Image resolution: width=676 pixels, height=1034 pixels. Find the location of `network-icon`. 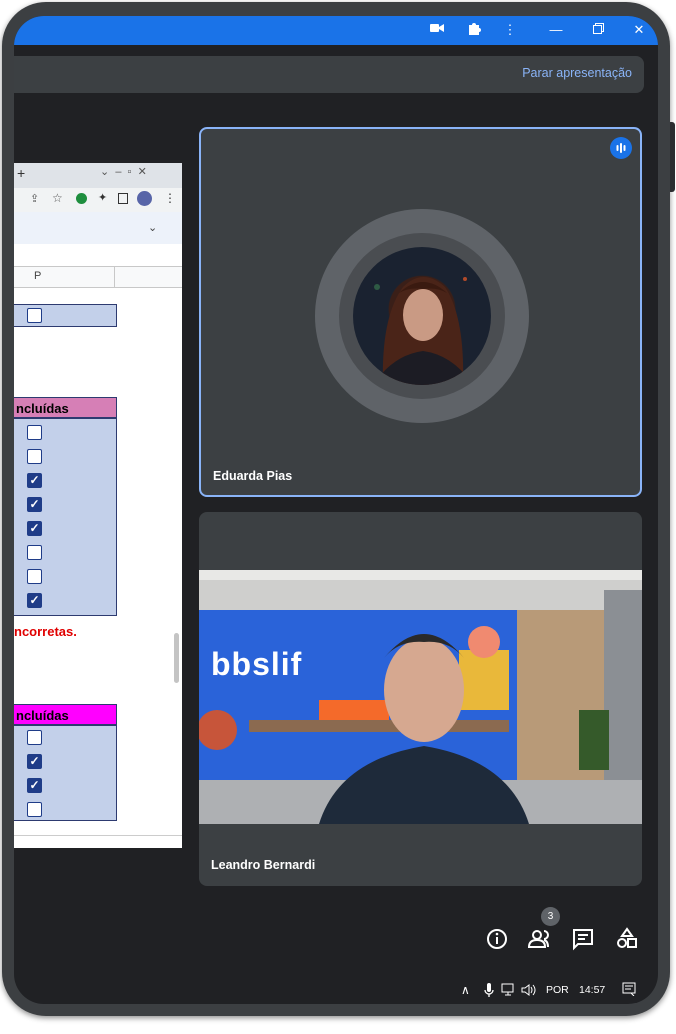

network-icon is located at coordinates (509, 992).